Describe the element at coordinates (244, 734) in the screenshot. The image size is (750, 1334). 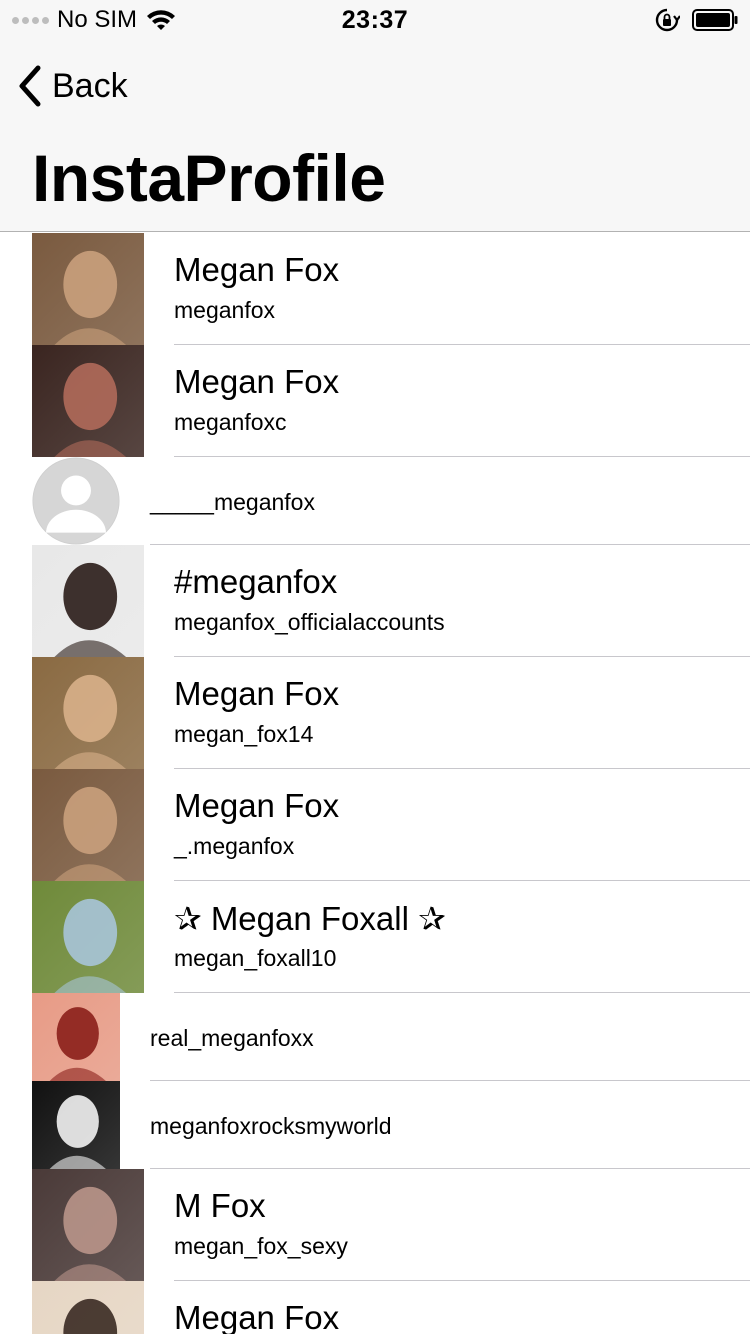
I see `profile-username: megan_fox14` at that location.